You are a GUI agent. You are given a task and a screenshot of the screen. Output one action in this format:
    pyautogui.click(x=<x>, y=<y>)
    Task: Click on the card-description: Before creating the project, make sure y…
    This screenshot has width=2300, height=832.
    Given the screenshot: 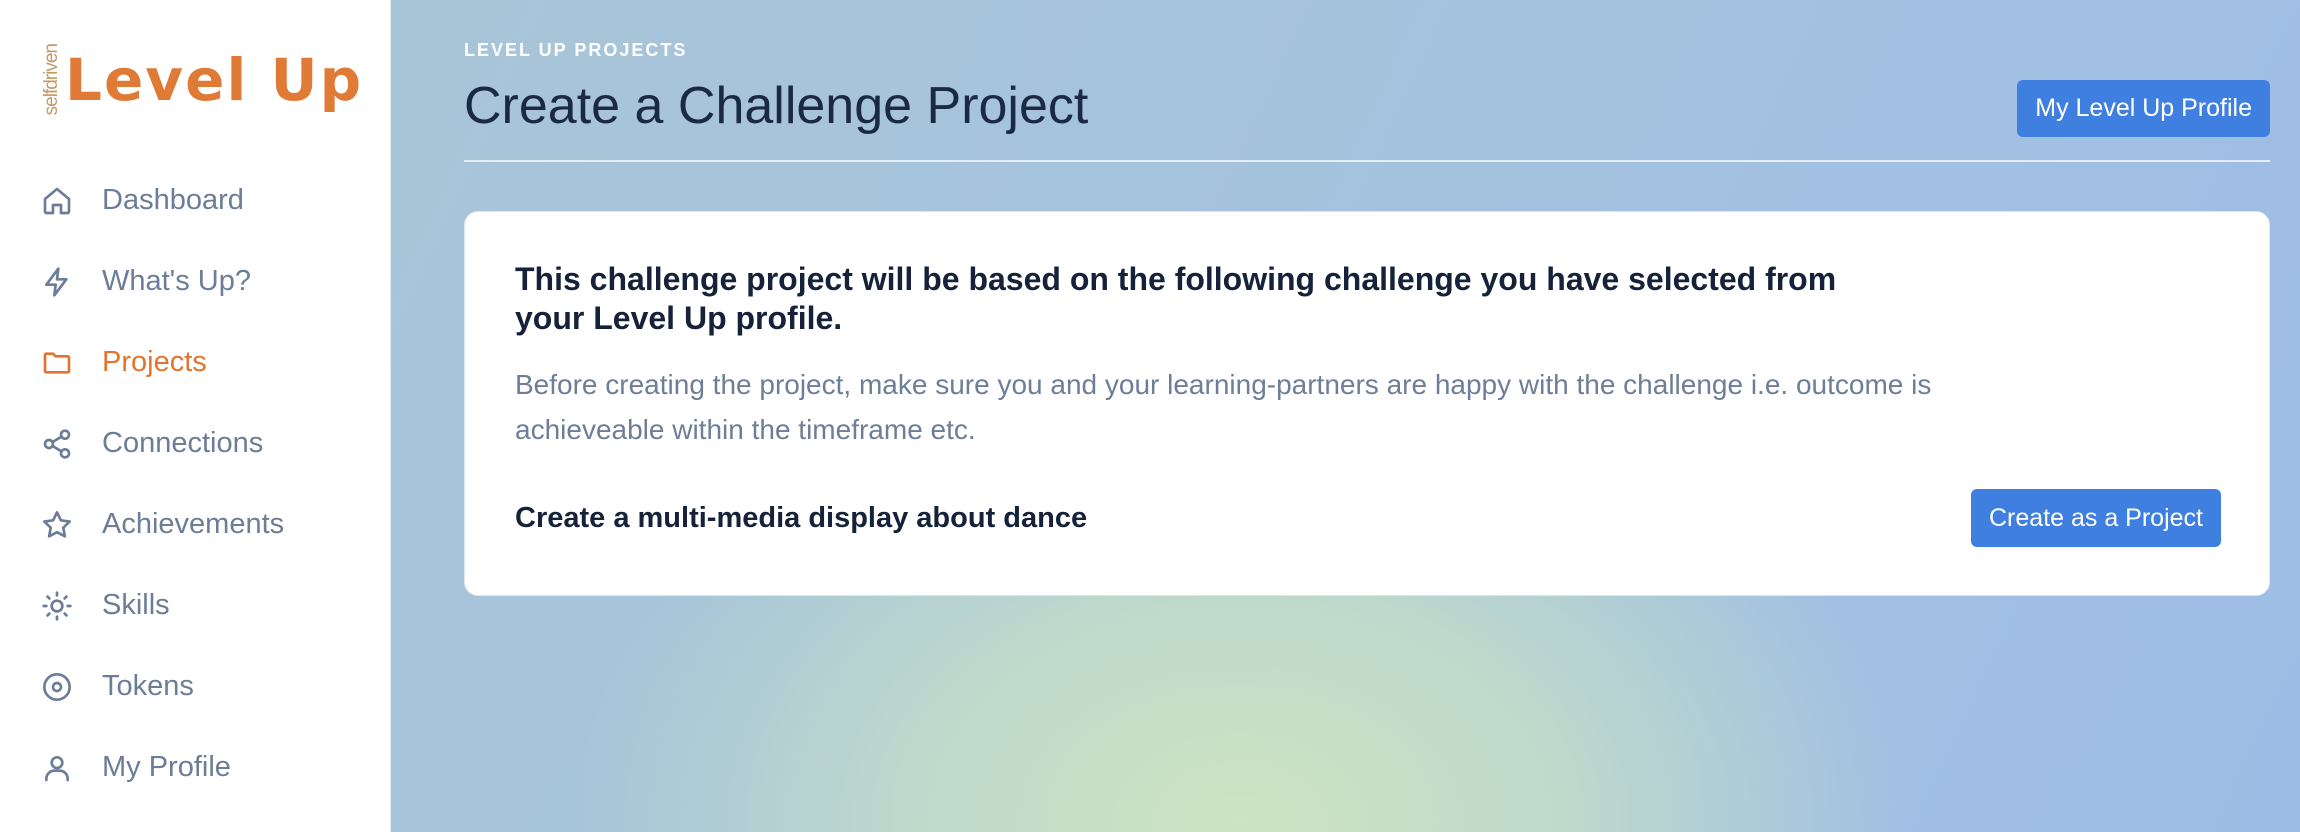 What is the action you would take?
    pyautogui.click(x=1223, y=407)
    